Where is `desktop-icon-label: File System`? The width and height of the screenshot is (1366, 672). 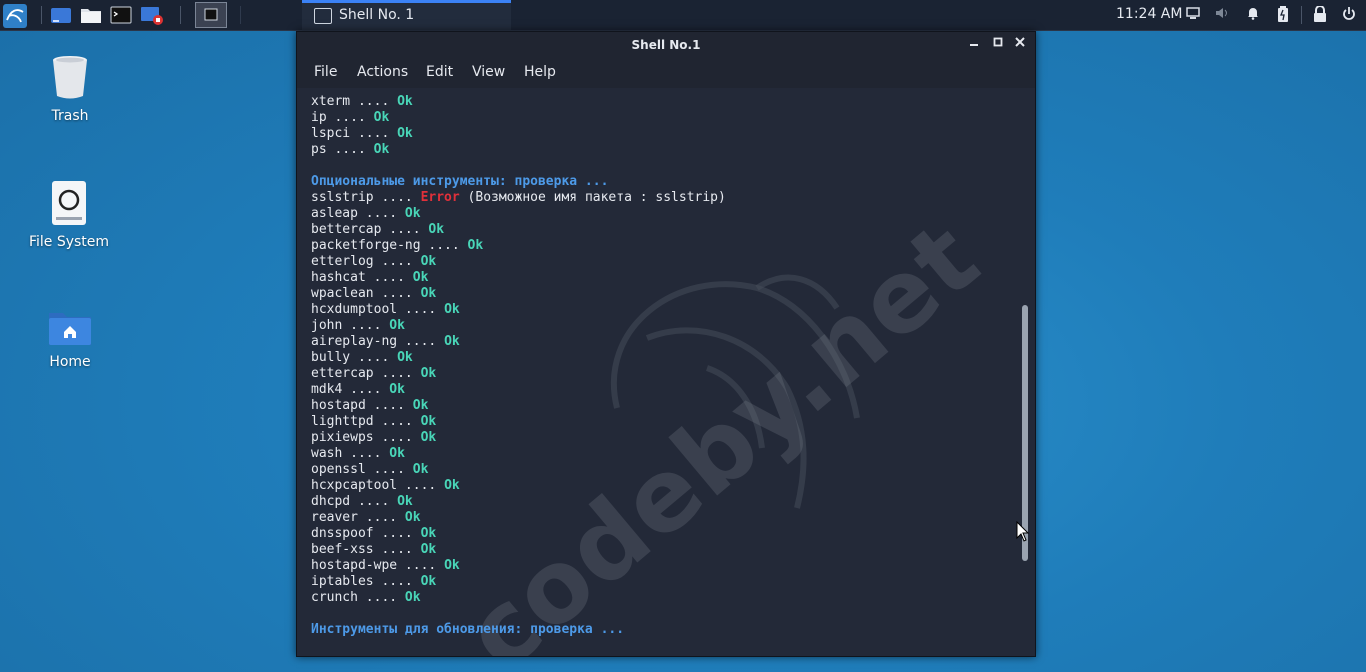 desktop-icon-label: File System is located at coordinates (69, 242).